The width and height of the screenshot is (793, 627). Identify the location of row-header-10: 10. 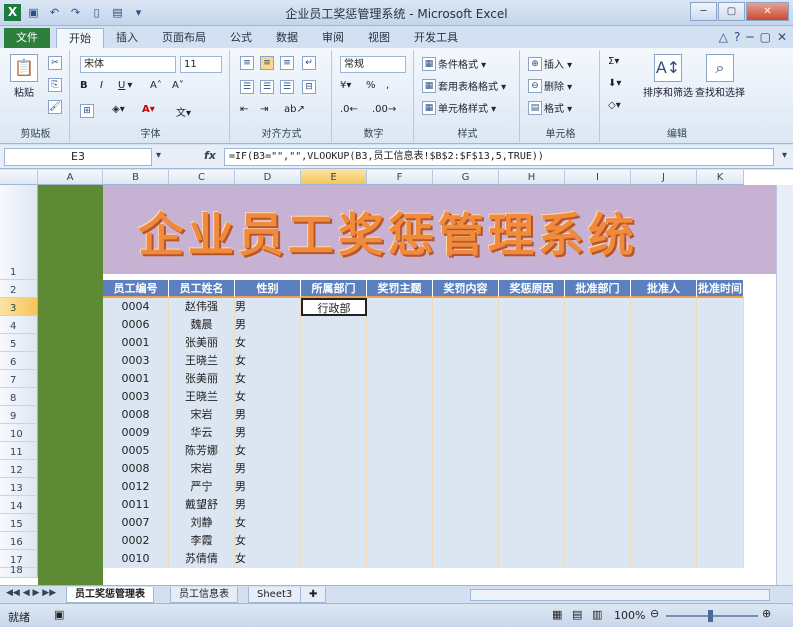
(19, 433).